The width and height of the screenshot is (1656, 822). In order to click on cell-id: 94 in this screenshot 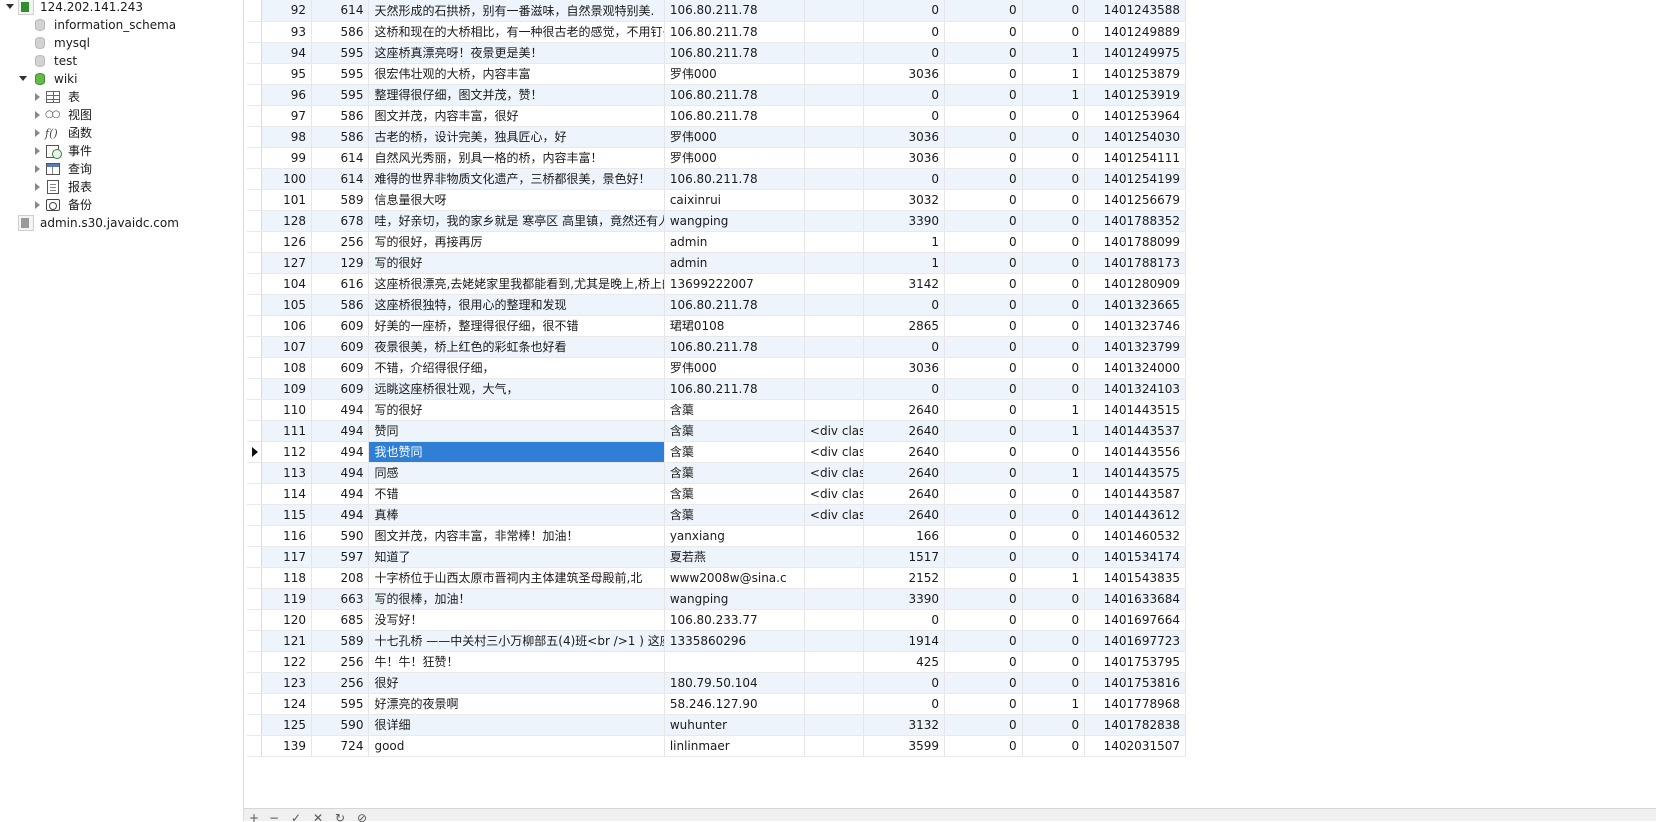, I will do `click(287, 53)`.